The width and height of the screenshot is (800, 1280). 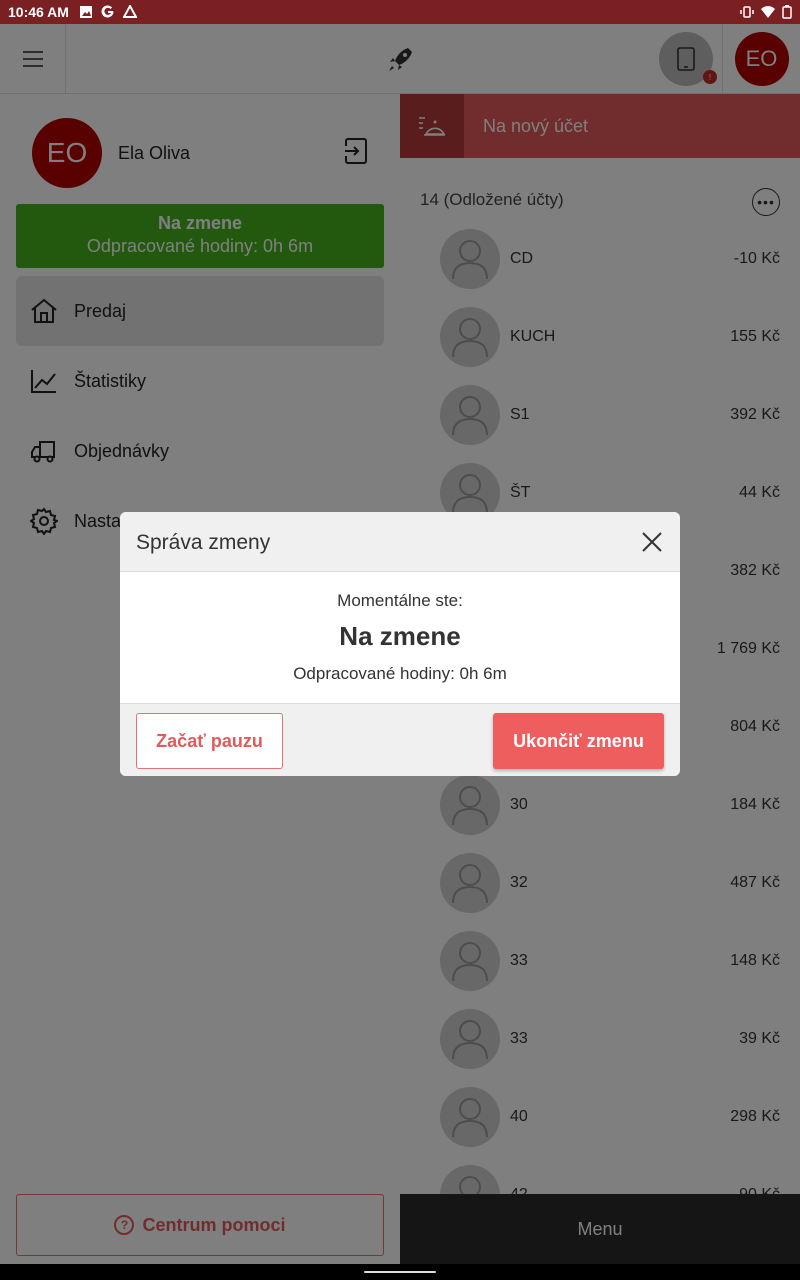 What do you see at coordinates (578, 741) in the screenshot?
I see `end-shift-button: Ukončiť zmenu` at bounding box center [578, 741].